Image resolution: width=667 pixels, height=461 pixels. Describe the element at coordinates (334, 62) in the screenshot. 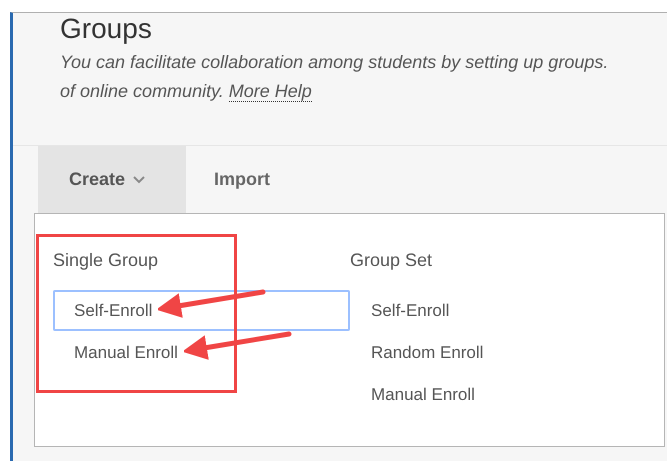

I see `description-text: You can facilitate collaboration among students by setting up groups.` at that location.